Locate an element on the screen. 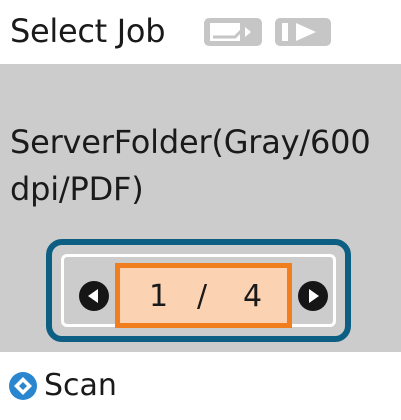 Image resolution: width=401 pixels, height=420 pixels. left-arrow-icon is located at coordinates (93, 296).